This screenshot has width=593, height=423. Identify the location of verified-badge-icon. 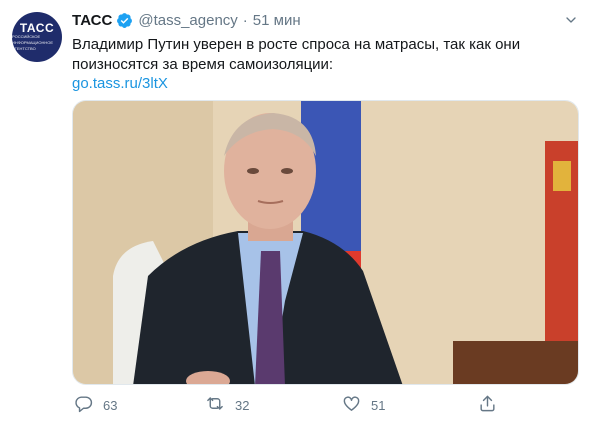
(124, 20).